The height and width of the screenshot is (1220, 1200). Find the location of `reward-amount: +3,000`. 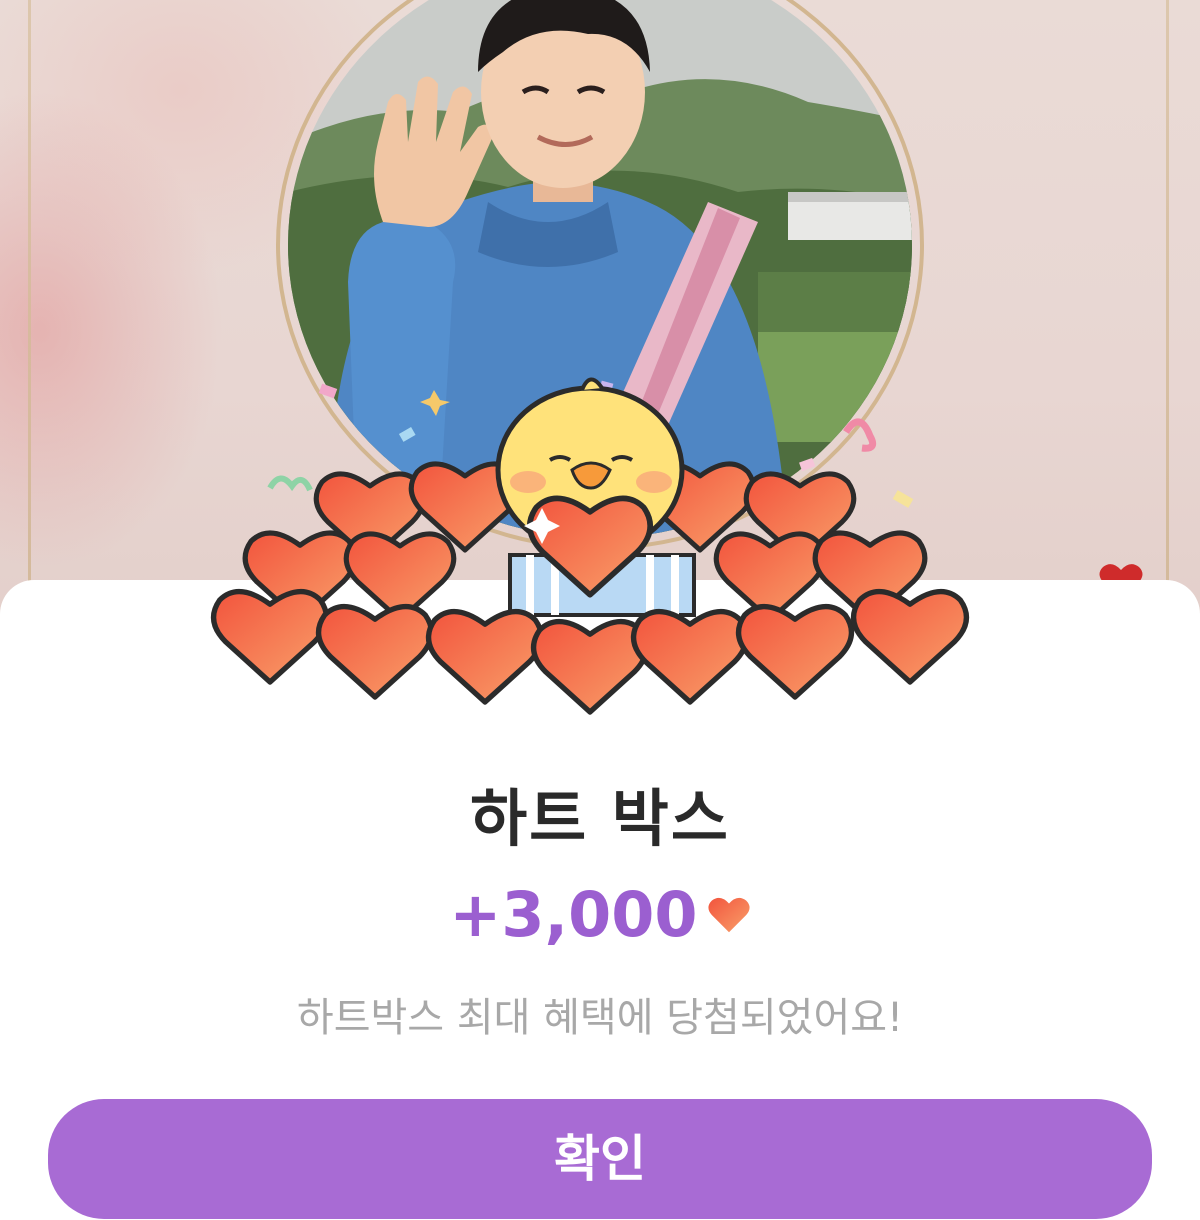

reward-amount: +3,000 is located at coordinates (573, 914).